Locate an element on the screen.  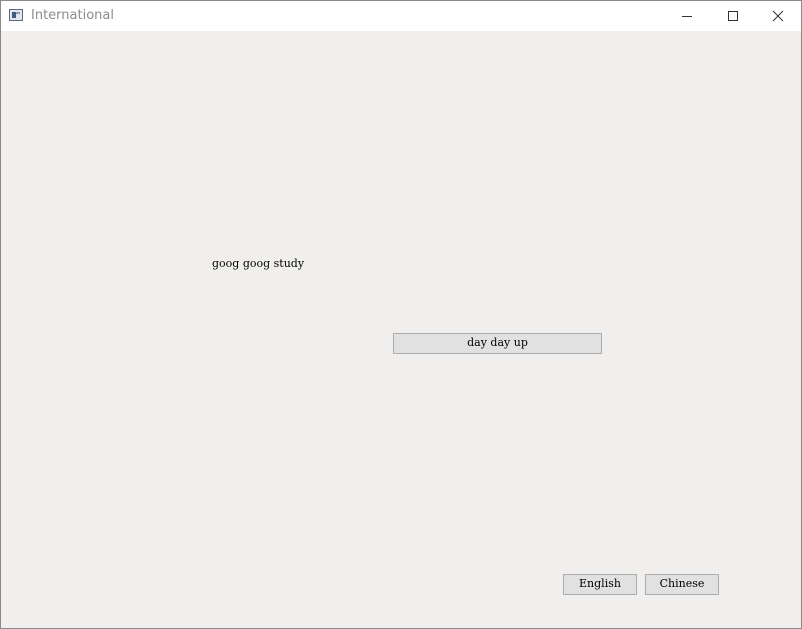
day-day-up-button: day day up is located at coordinates (497, 343).